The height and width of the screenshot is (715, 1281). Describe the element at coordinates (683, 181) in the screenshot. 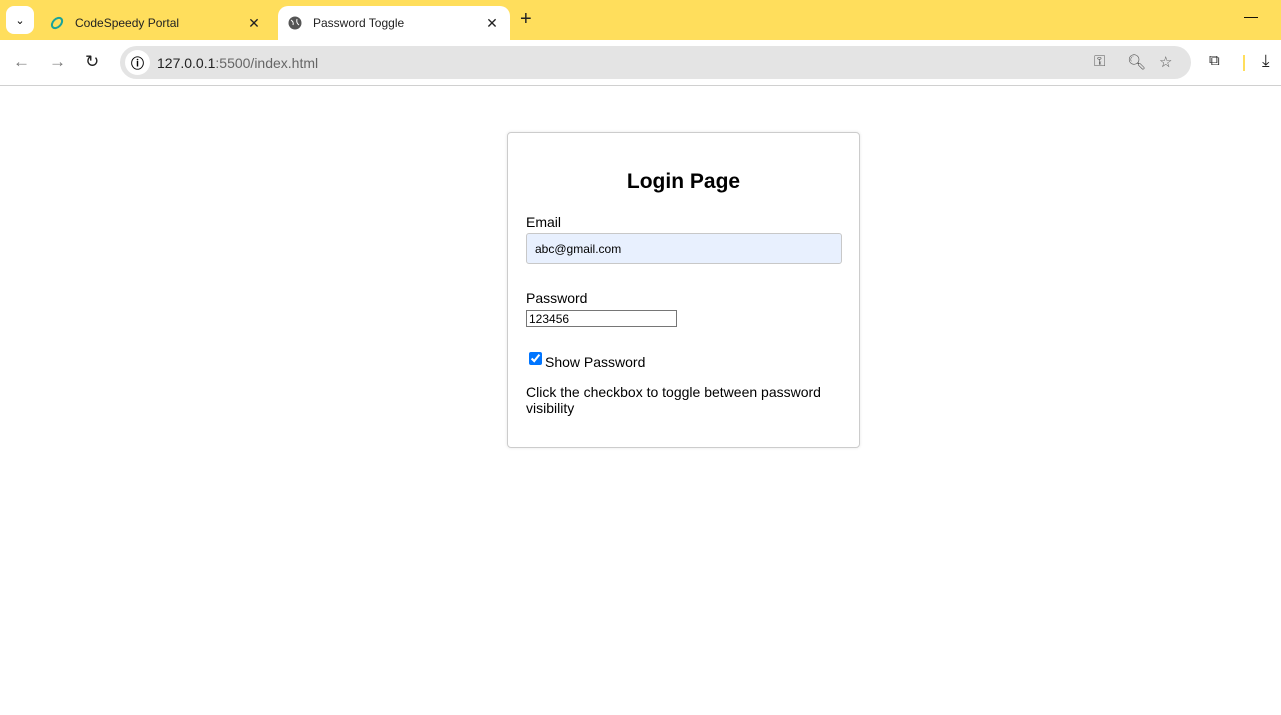

I see `page-title: Login Page` at that location.